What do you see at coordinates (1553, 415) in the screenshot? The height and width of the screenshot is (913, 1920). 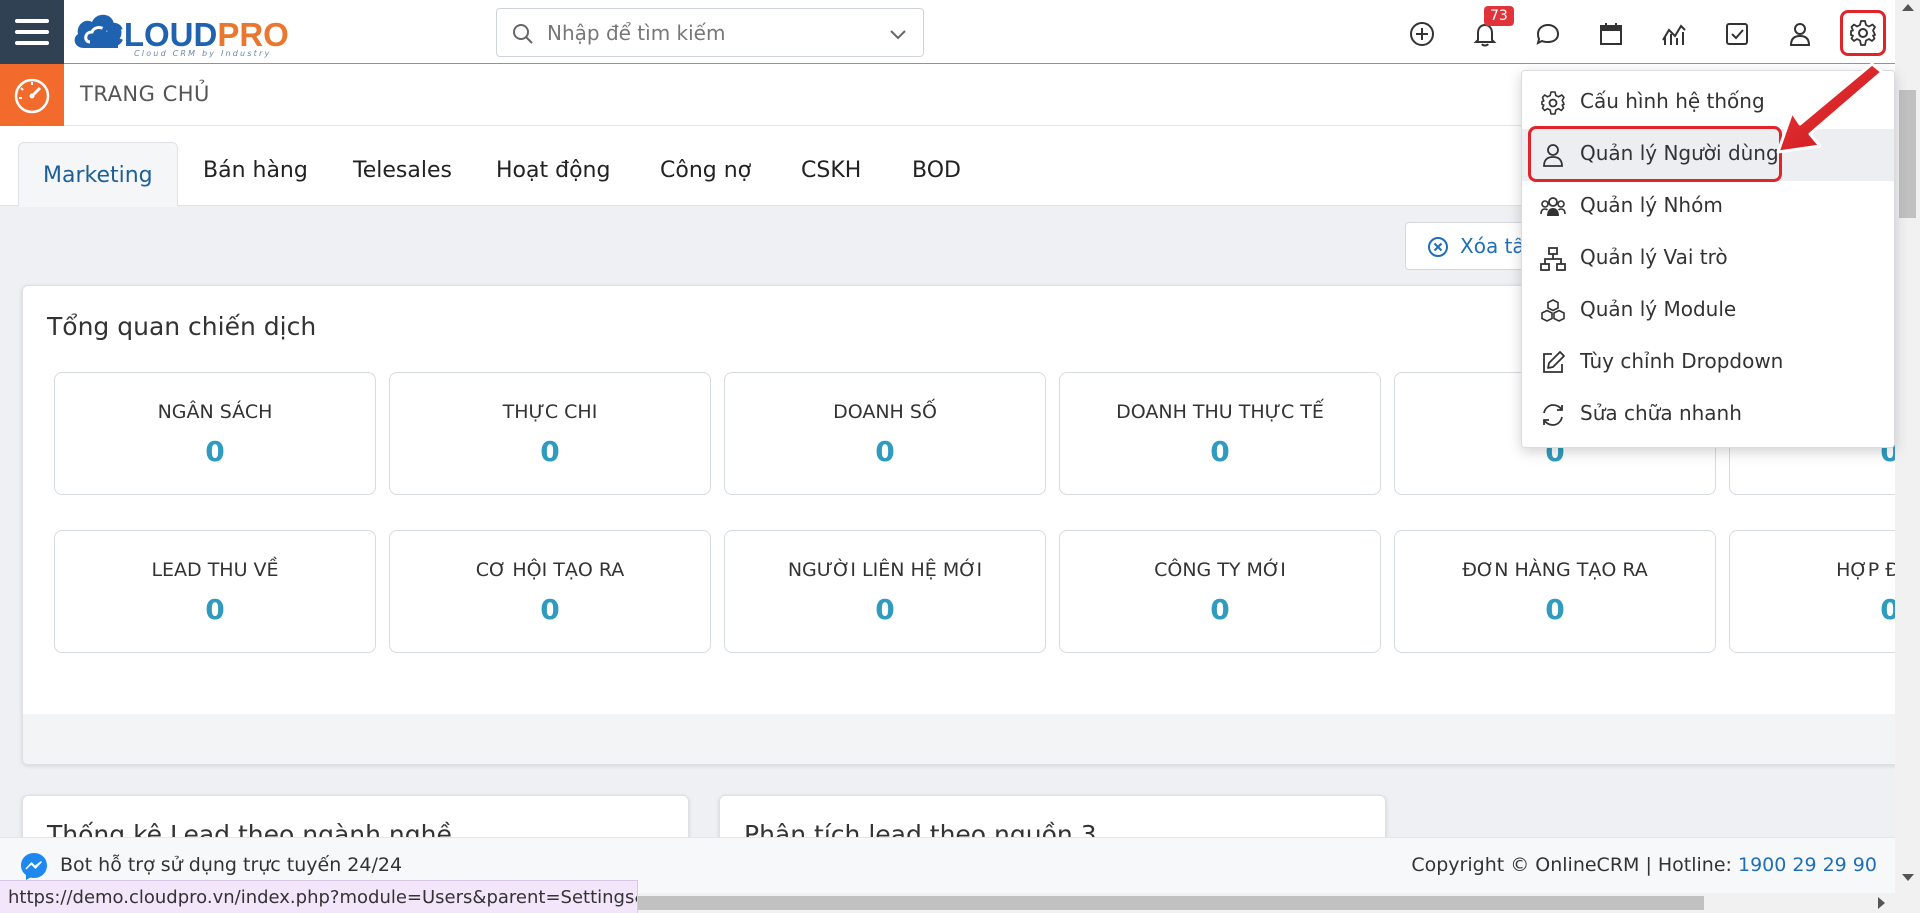 I see `refresh-icon` at bounding box center [1553, 415].